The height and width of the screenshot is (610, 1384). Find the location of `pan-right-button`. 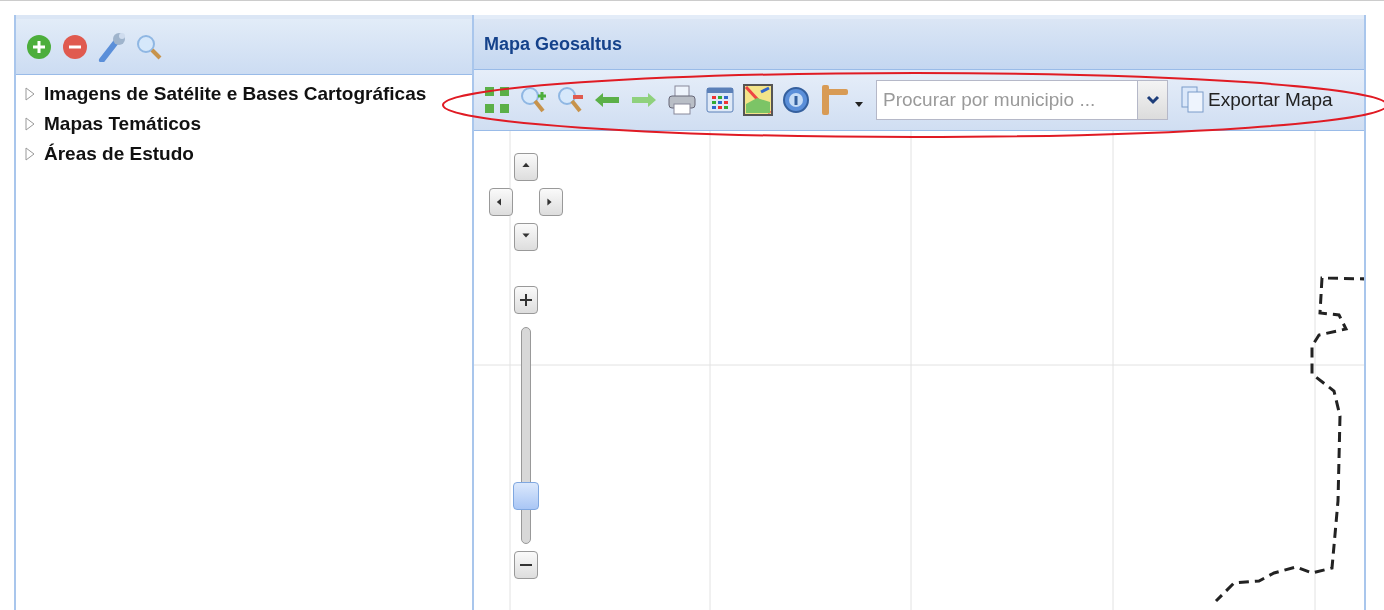

pan-right-button is located at coordinates (551, 202).